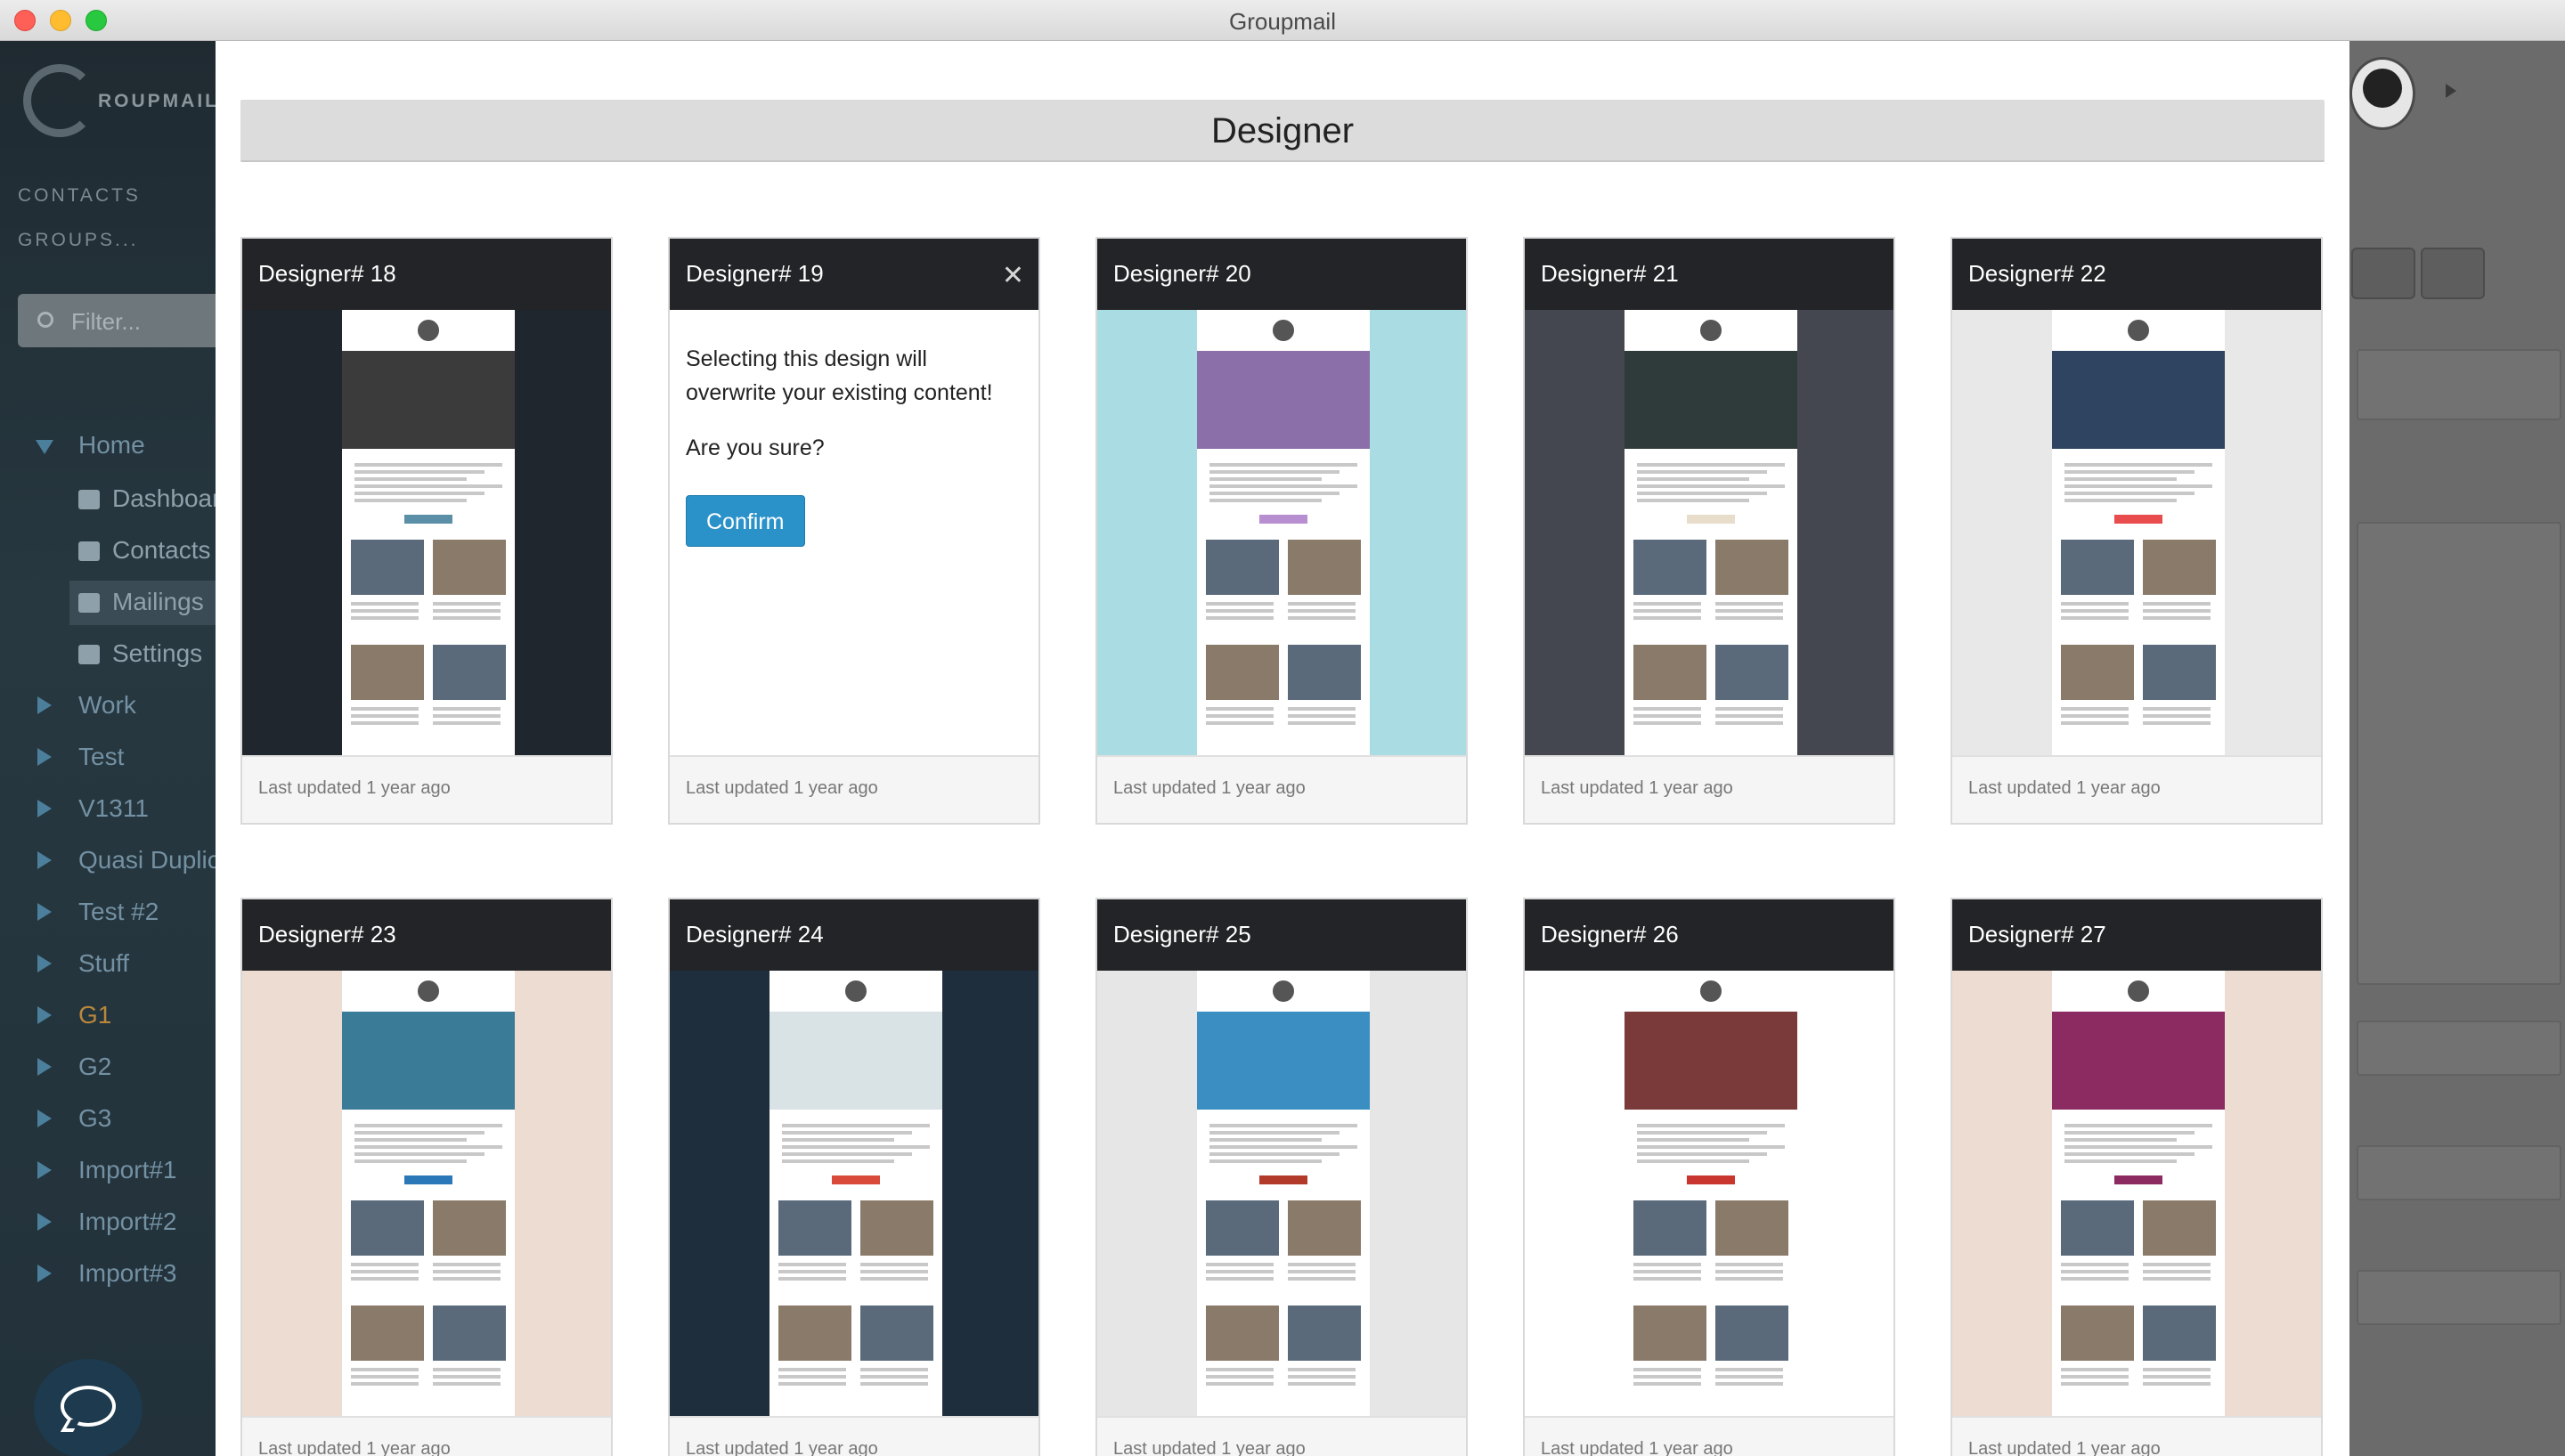 The image size is (2565, 1456). Describe the element at coordinates (854, 1177) in the screenshot. I see `design-card: Designer# 24 Last updated 1 year ago` at that location.